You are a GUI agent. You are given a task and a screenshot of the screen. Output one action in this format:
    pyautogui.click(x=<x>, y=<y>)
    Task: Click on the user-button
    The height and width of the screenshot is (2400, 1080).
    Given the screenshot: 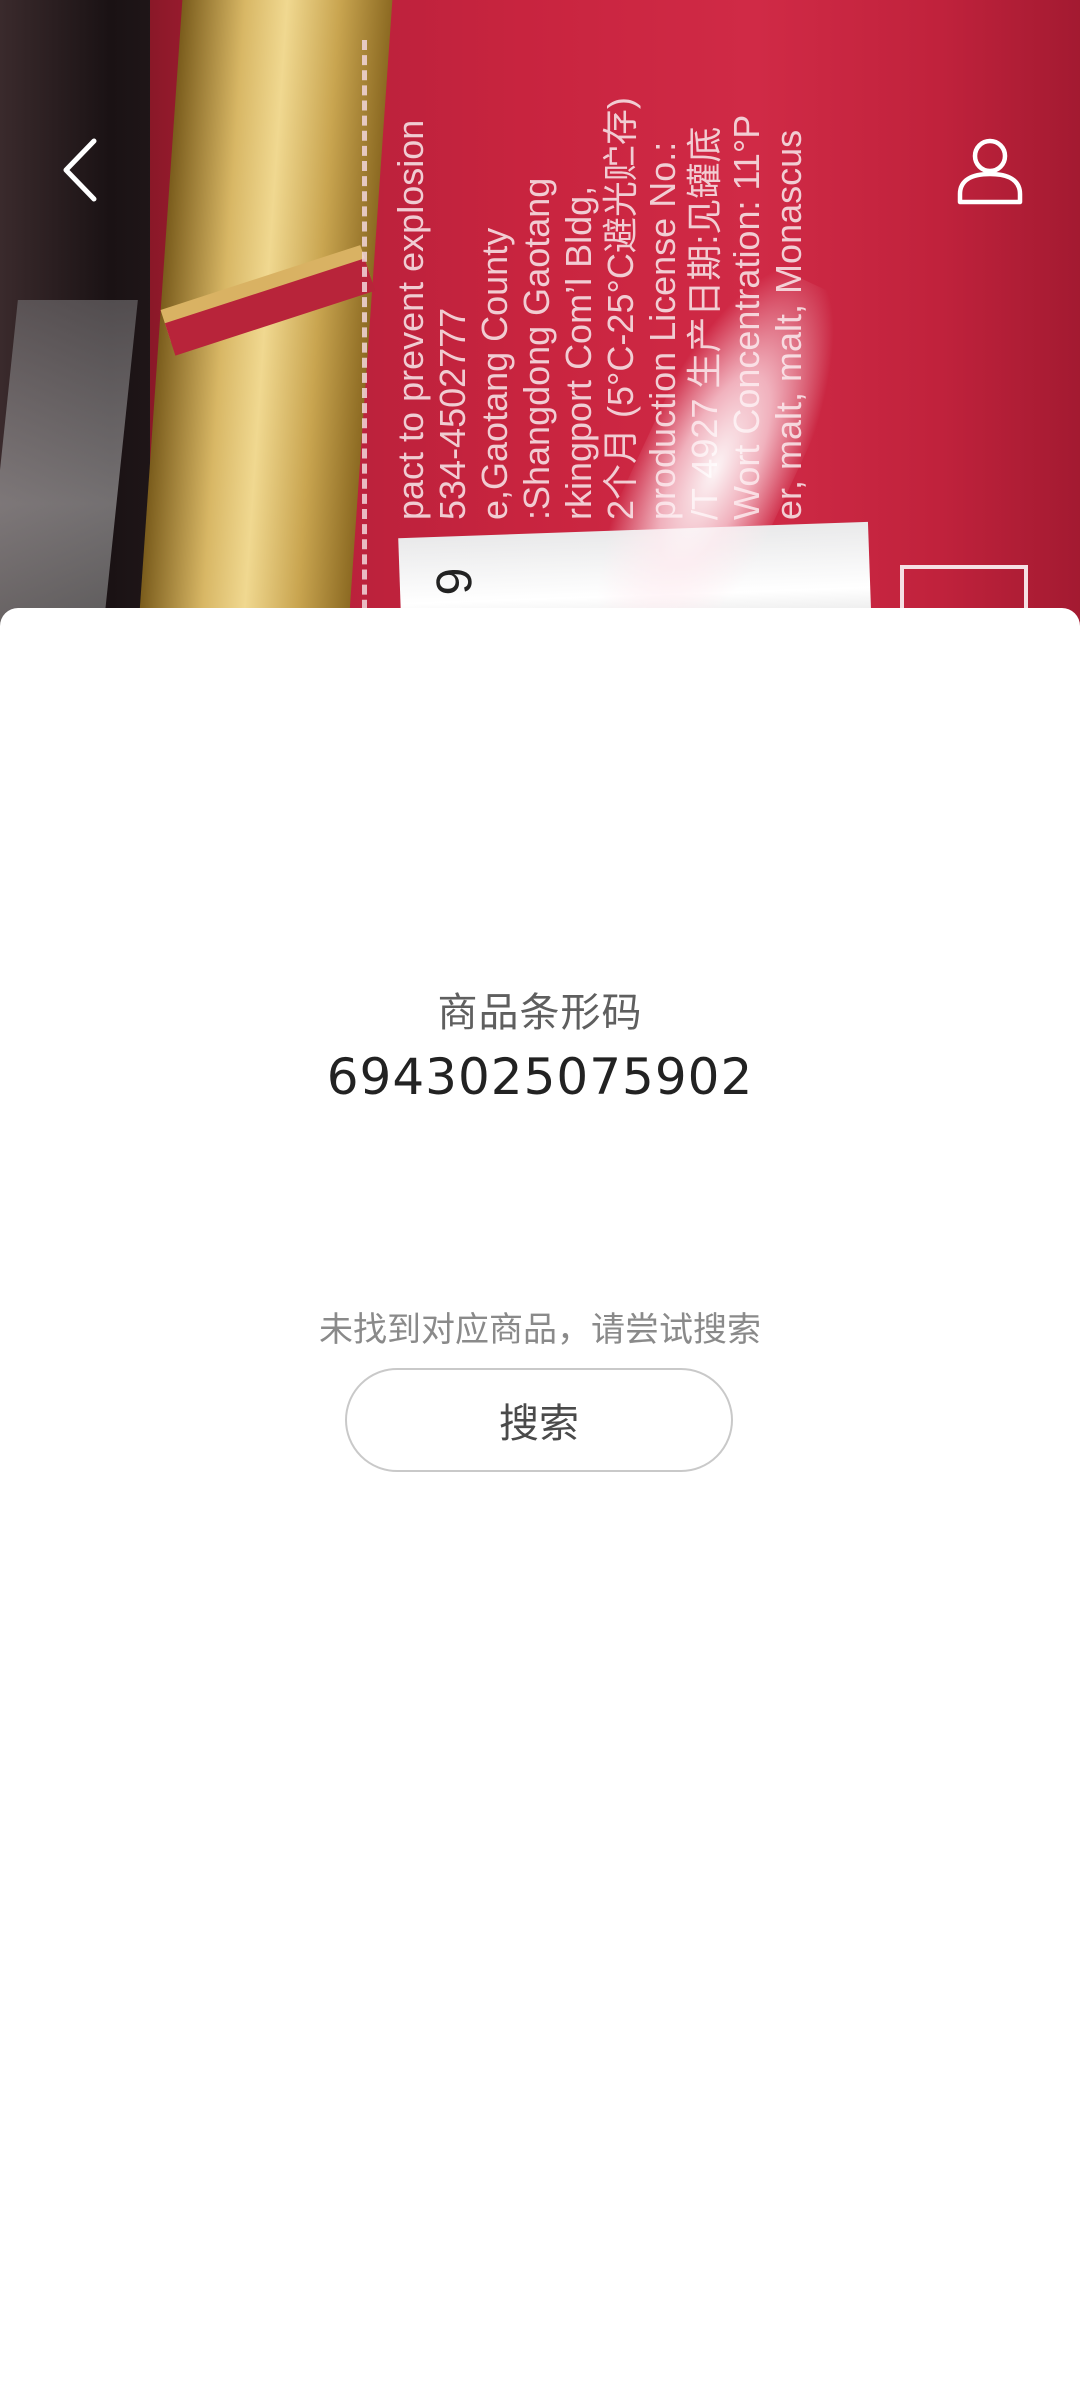 What is the action you would take?
    pyautogui.click(x=990, y=170)
    